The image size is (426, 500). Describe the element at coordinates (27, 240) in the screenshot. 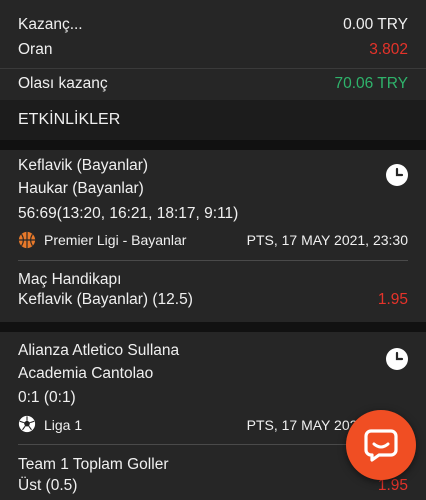

I see `basketball-icon` at that location.